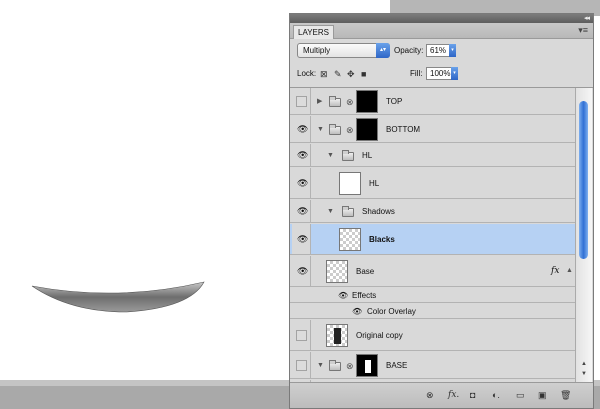  What do you see at coordinates (441, 31) in the screenshot?
I see `panel-tabbar: LAYERS ▾≡` at bounding box center [441, 31].